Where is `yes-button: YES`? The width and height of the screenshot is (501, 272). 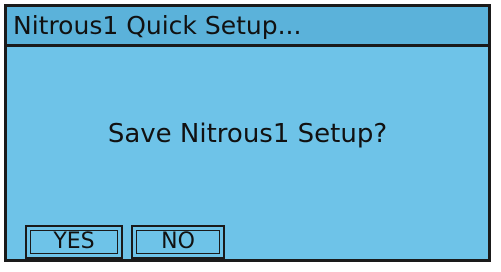
yes-button: YES is located at coordinates (74, 242).